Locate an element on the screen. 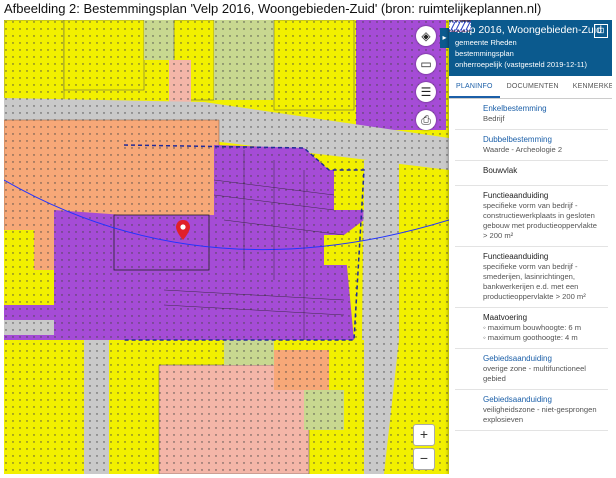 Image resolution: width=616 pixels, height=478 pixels. layers-icon: ◈ is located at coordinates (426, 36).